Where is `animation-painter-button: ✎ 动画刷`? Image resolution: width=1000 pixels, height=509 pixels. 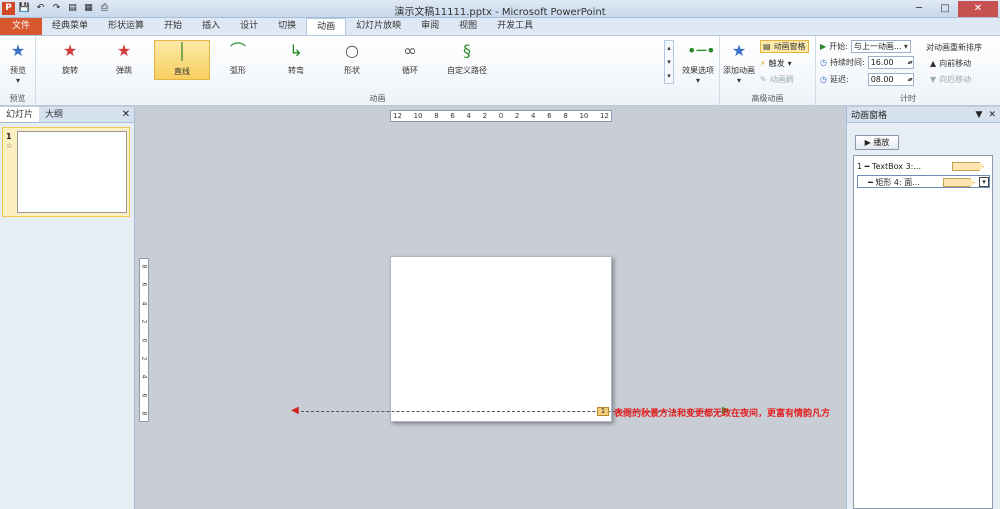 animation-painter-button: ✎ 动画刷 is located at coordinates (777, 79).